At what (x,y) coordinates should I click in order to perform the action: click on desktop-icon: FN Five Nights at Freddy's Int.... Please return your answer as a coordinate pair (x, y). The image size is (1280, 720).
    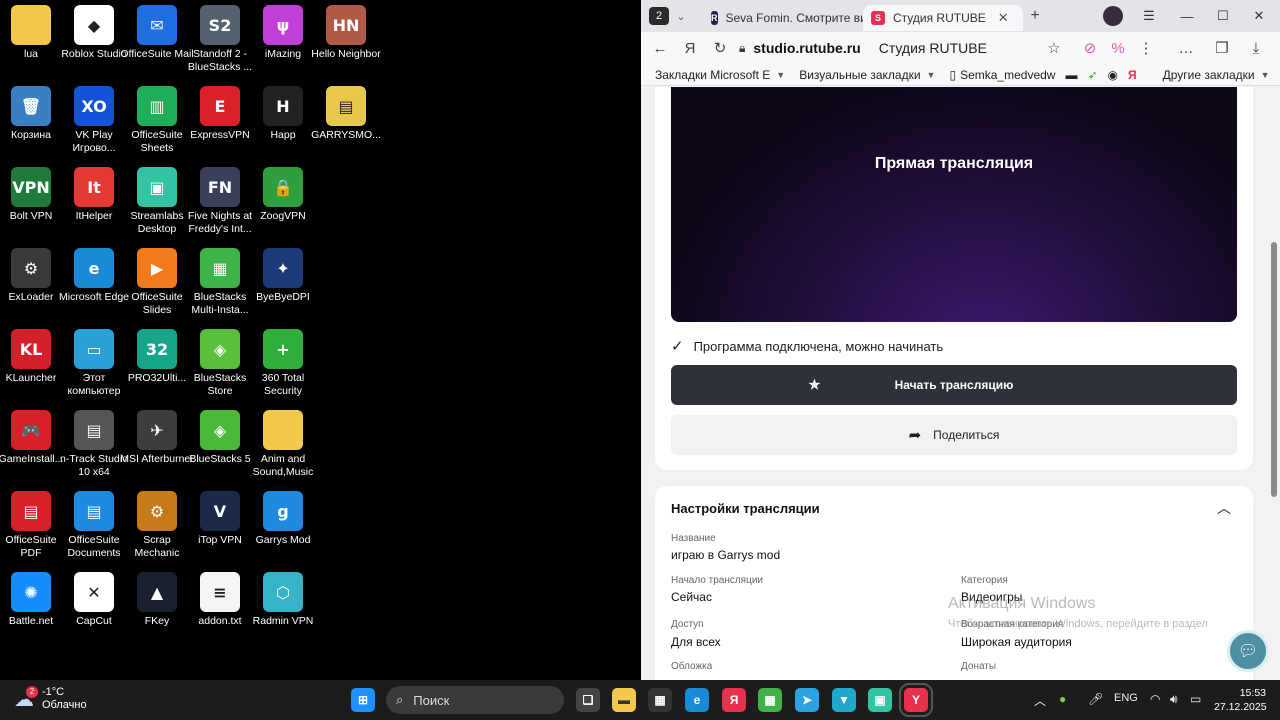
    Looking at the image, I should click on (220, 201).